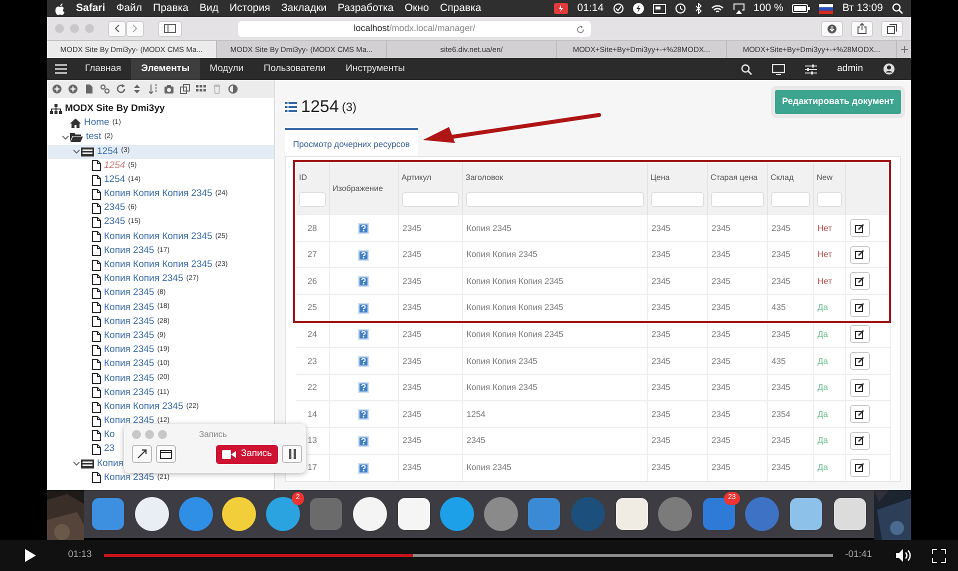 The image size is (958, 571). What do you see at coordinates (312, 281) in the screenshot?
I see `table-cell: 26` at bounding box center [312, 281].